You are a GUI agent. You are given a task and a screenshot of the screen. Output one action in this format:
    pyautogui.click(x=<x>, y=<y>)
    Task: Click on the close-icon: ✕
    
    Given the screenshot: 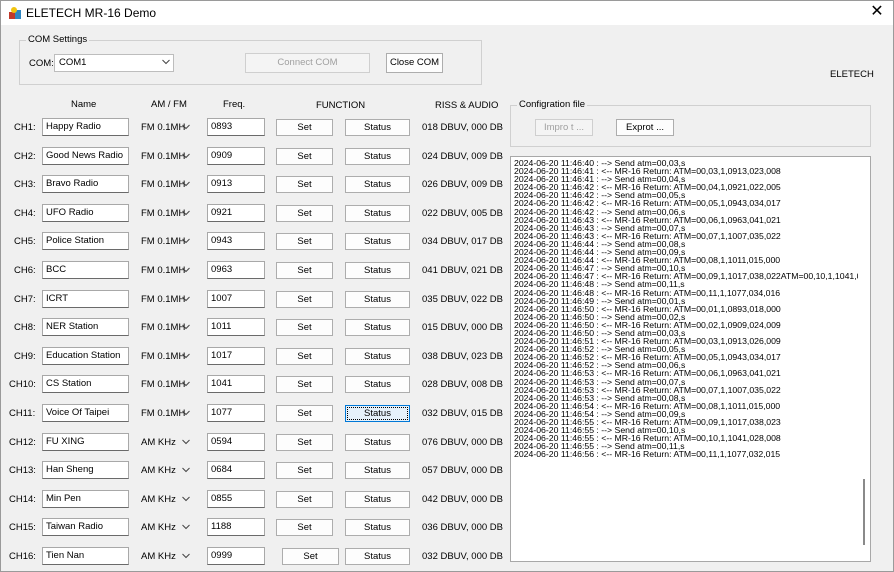 What is the action you would take?
    pyautogui.click(x=877, y=12)
    